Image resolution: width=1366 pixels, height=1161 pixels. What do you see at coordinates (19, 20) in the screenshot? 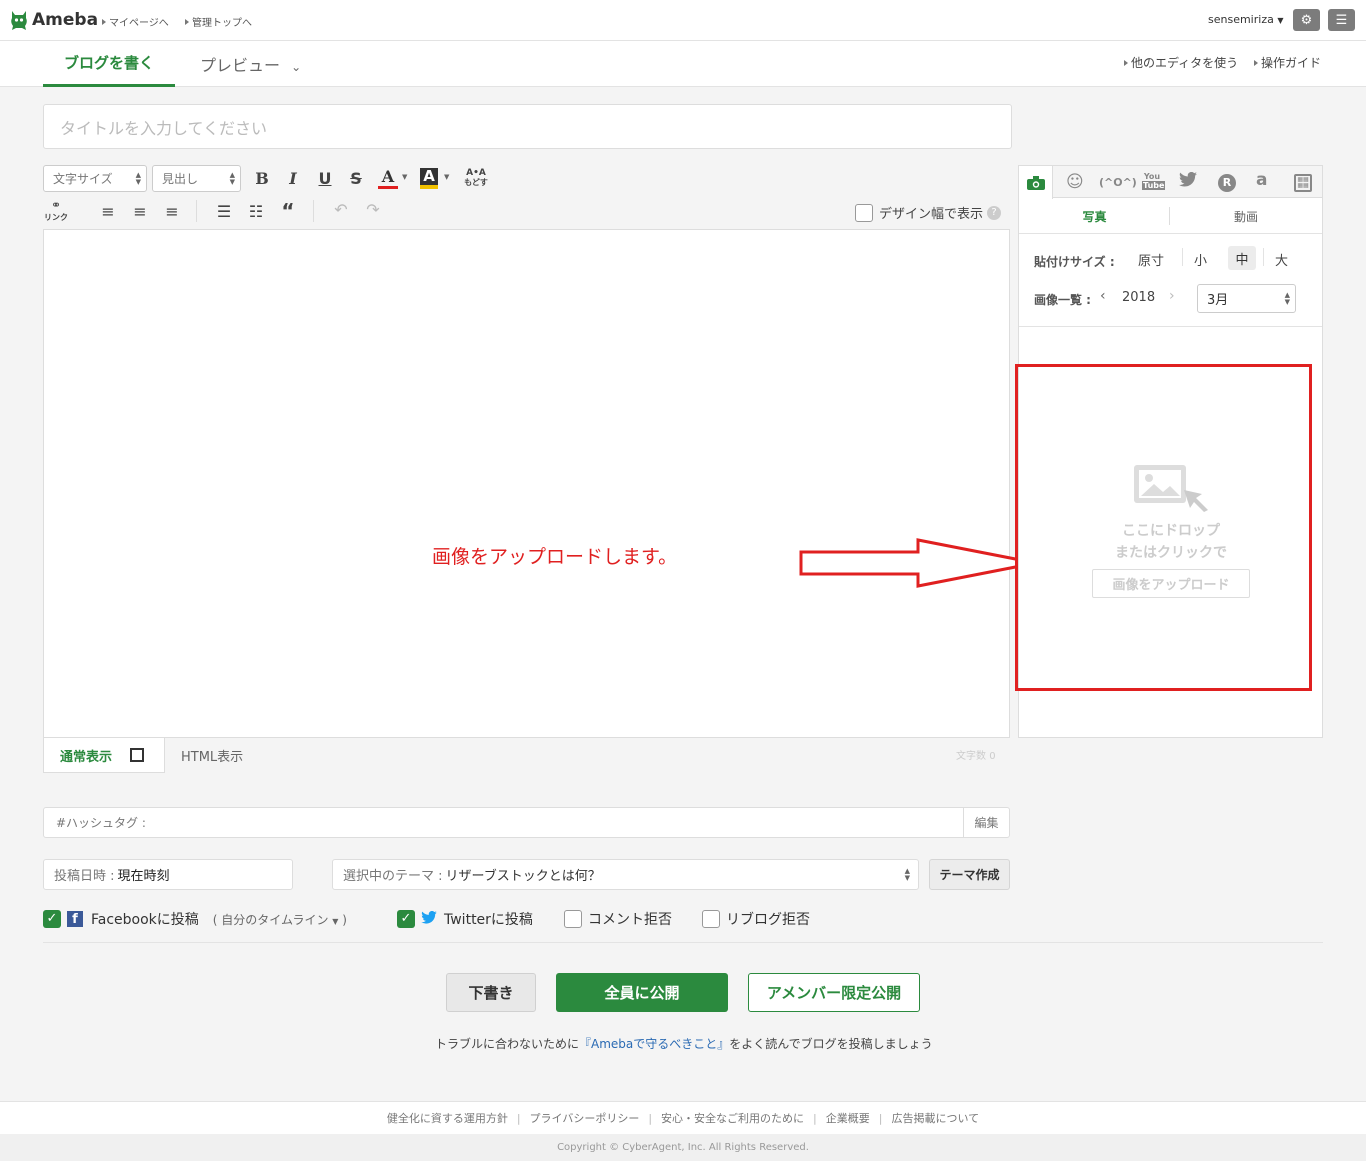
I see `ameba-logo-icon` at bounding box center [19, 20].